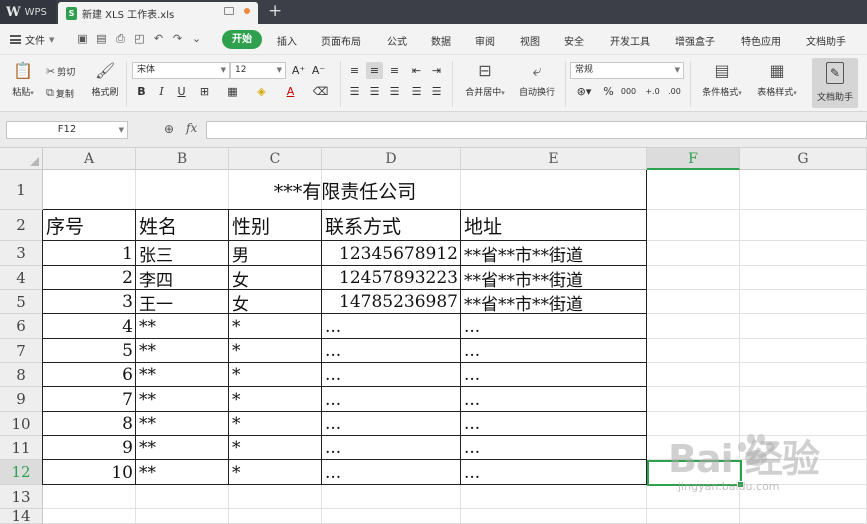 This screenshot has height=524, width=867. I want to click on format-painter-button: 🖌 格式刷, so click(105, 79).